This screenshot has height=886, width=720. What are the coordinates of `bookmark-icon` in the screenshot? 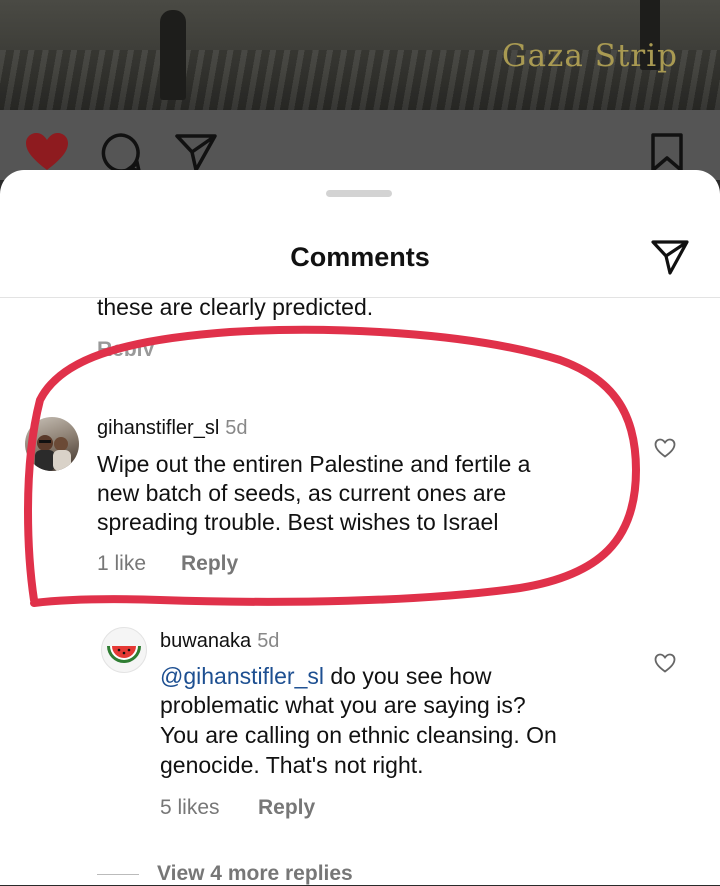 It's located at (667, 152).